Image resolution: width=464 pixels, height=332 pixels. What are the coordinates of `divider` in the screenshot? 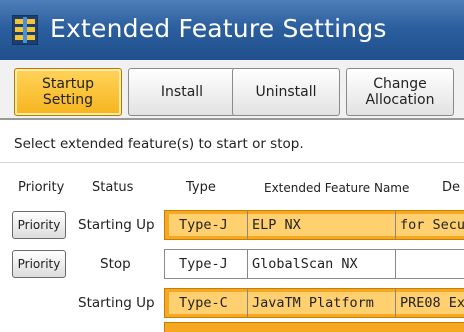 It's located at (232, 162).